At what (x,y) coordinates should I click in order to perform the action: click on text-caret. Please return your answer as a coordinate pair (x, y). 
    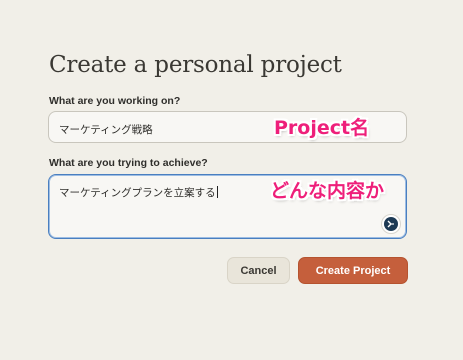
    Looking at the image, I should click on (217, 192).